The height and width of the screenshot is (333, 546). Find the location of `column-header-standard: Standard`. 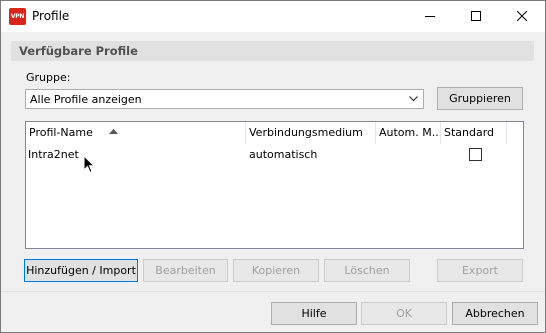

column-header-standard: Standard is located at coordinates (474, 133).